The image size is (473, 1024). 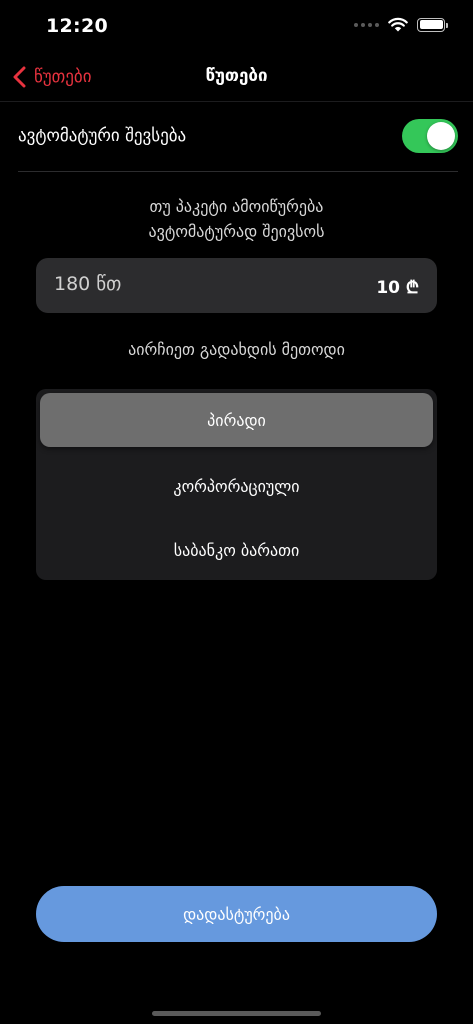 What do you see at coordinates (236, 26) in the screenshot?
I see `status-bar: 12:20` at bounding box center [236, 26].